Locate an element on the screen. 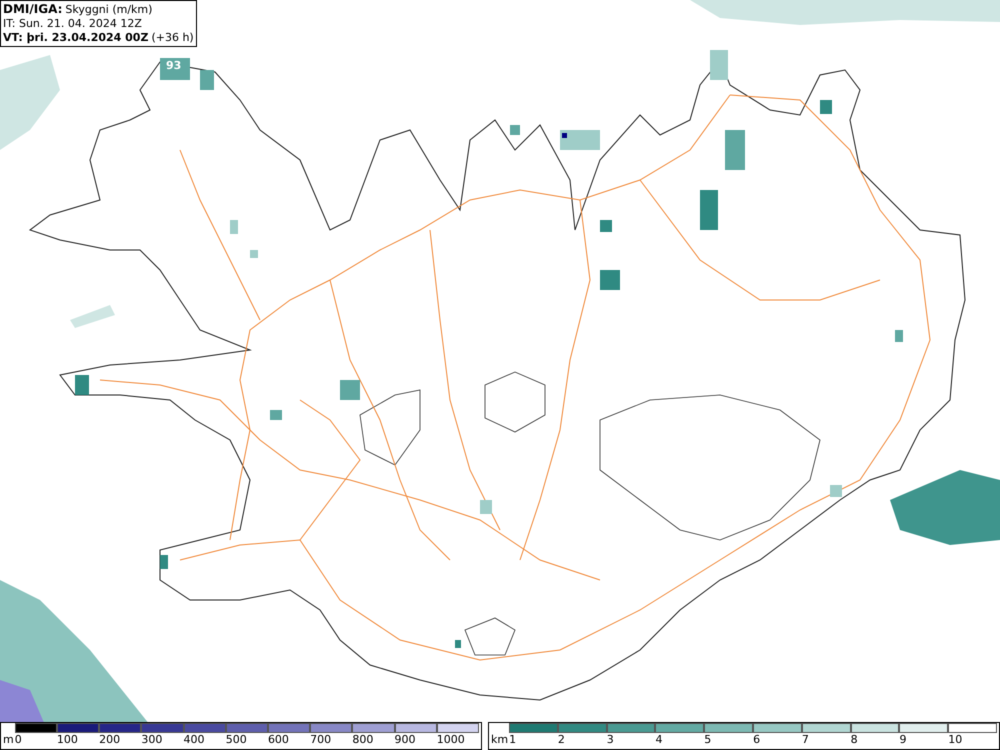  legend-label: 6 is located at coordinates (757, 740).